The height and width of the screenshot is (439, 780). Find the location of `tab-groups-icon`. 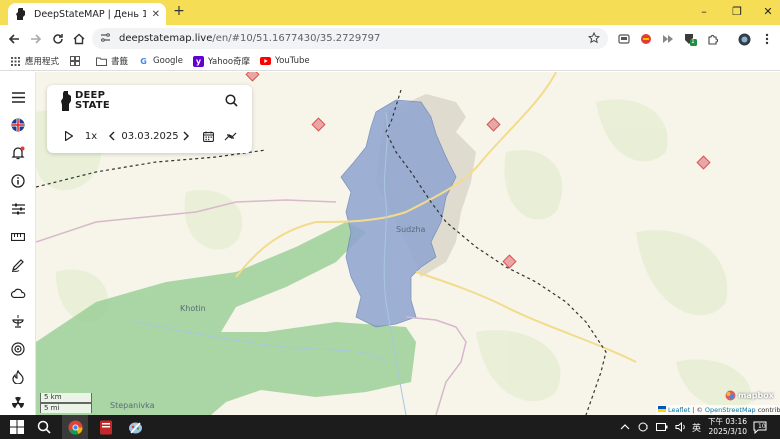

tab-groups-icon is located at coordinates (74, 61).